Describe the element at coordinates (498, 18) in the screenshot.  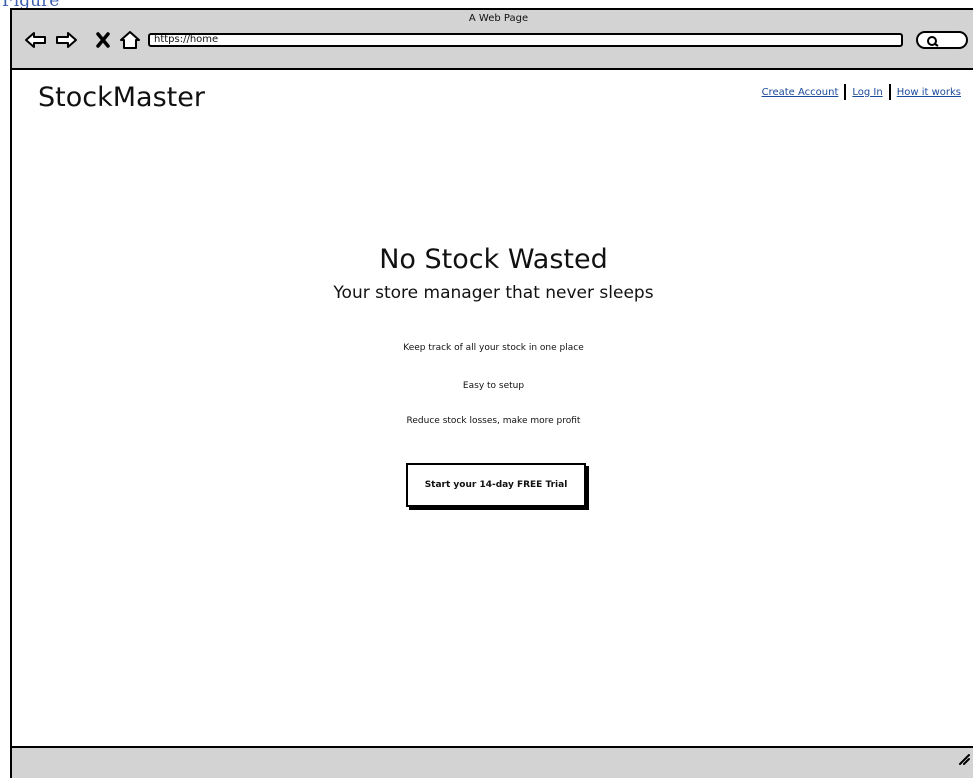
I see `window-title: A Web Page` at that location.